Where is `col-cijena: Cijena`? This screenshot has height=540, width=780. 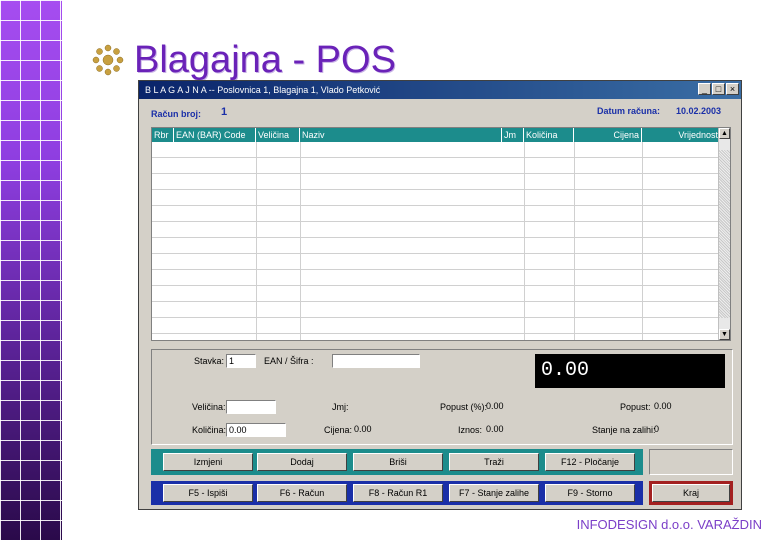
col-cijena: Cijena is located at coordinates (608, 135).